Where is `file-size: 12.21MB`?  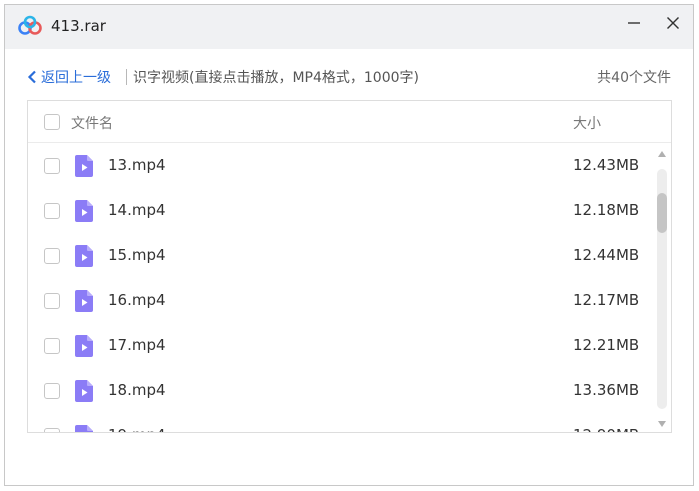 file-size: 12.21MB is located at coordinates (606, 345).